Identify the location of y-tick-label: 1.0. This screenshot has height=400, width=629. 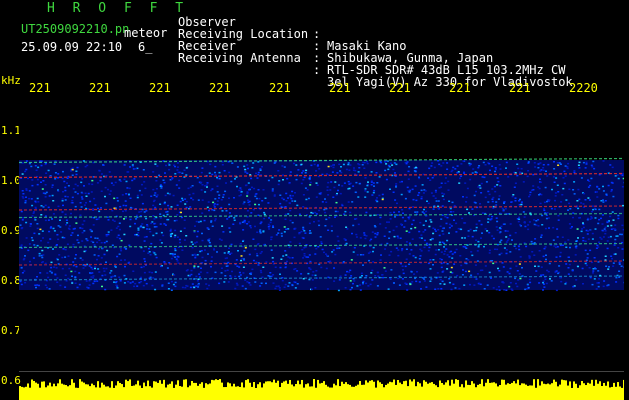
(11, 180).